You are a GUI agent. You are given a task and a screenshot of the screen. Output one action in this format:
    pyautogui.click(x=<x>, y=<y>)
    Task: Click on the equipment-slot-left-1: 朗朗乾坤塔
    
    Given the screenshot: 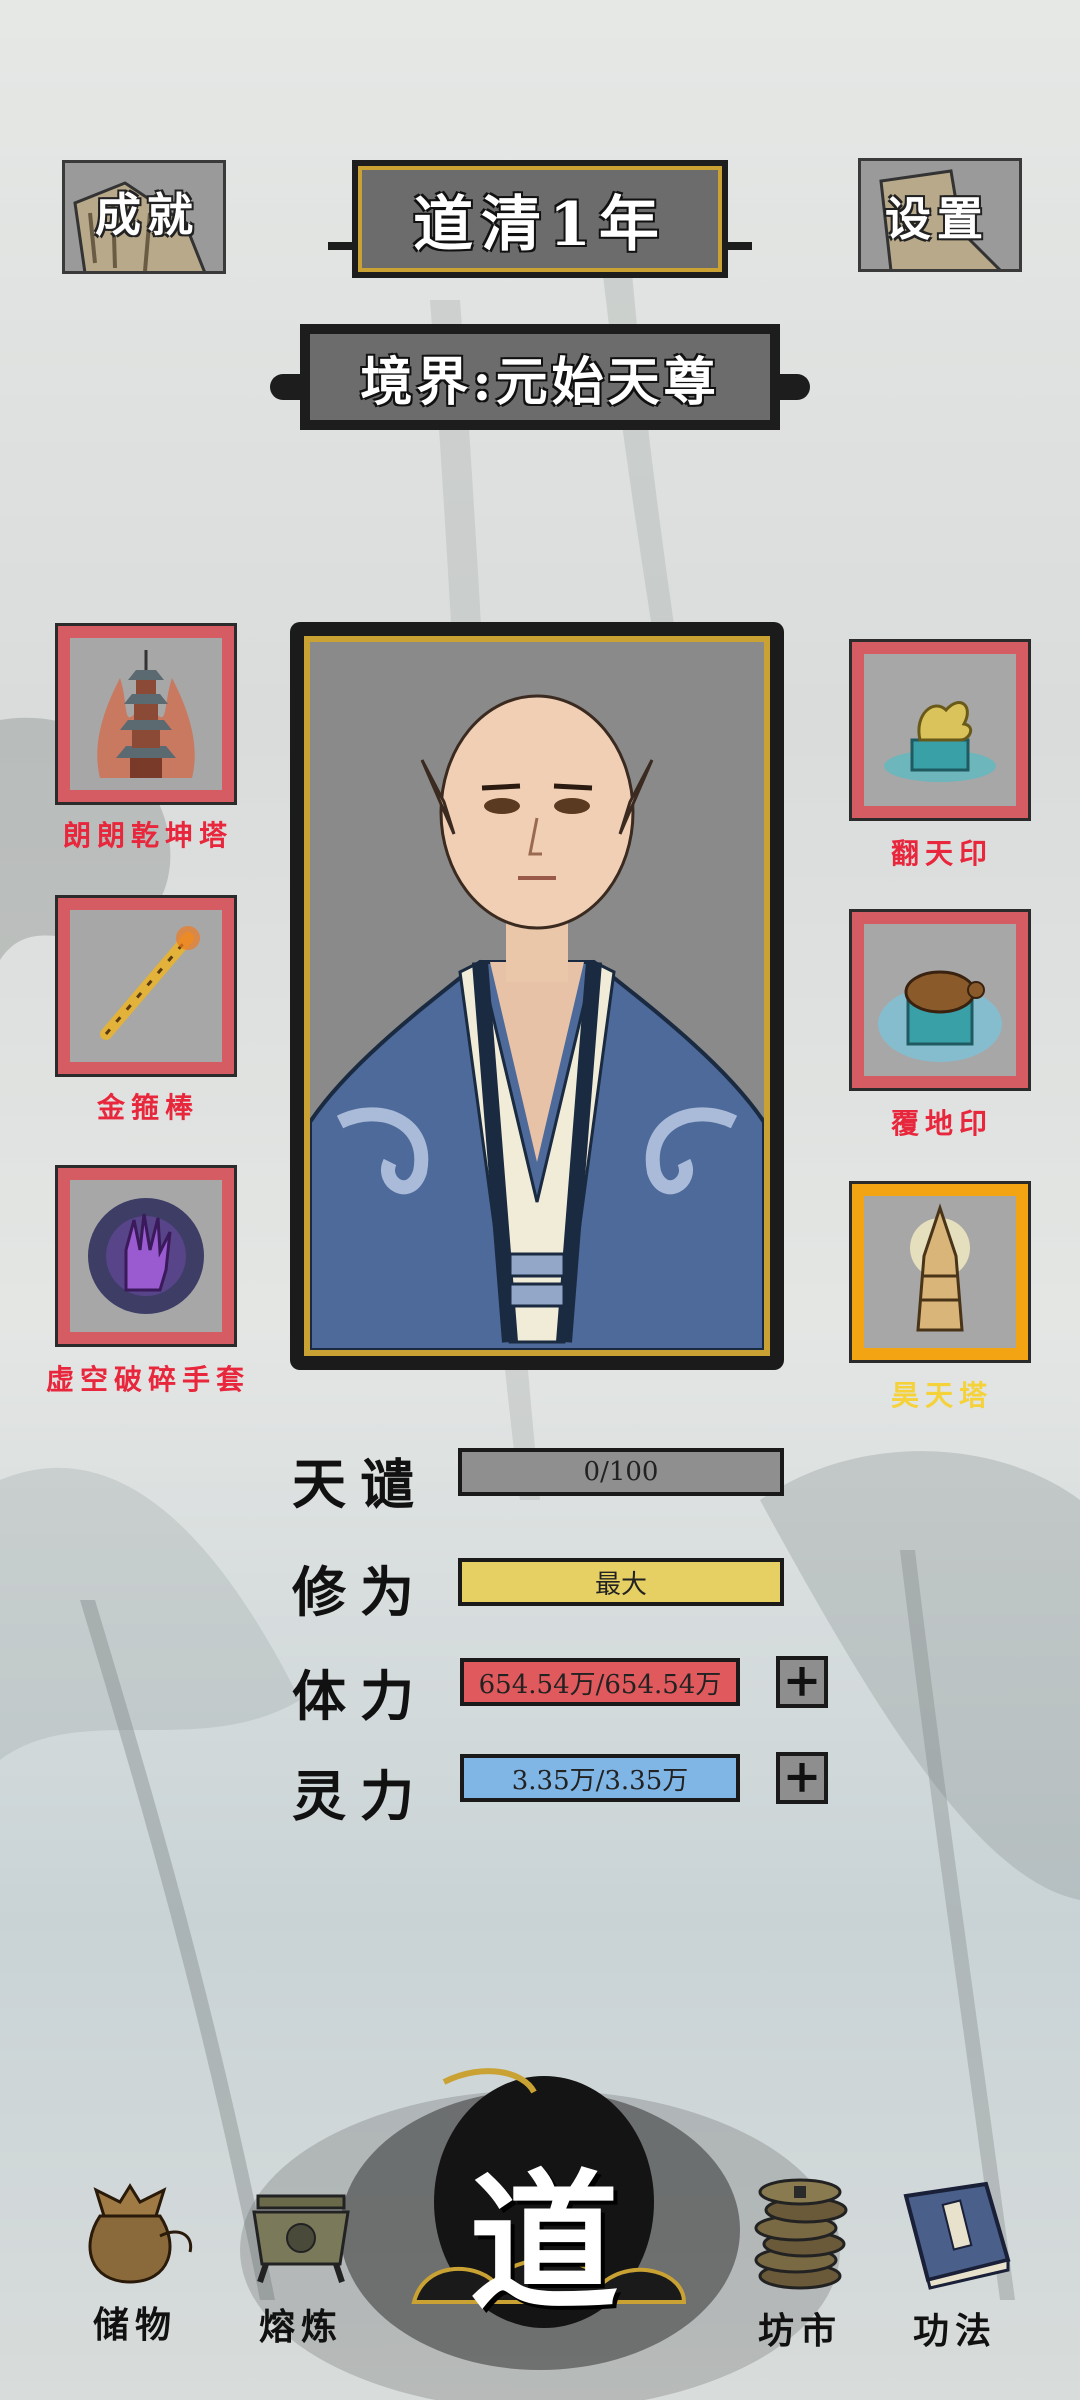 What is the action you would take?
    pyautogui.click(x=146, y=738)
    